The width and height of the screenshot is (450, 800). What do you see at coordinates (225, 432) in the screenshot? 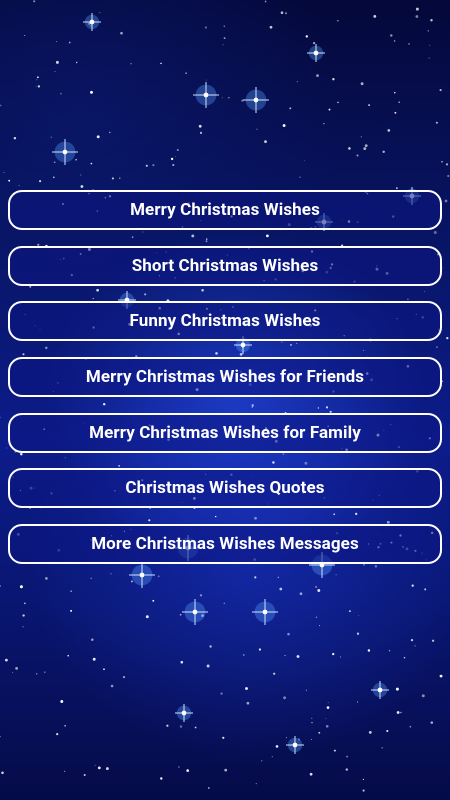
I see `wishes-for-family-button: Merry Christmas Wishes for Family` at bounding box center [225, 432].